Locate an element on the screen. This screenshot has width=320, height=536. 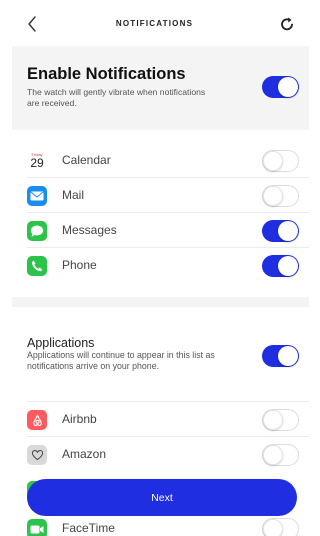
mail-toggle is located at coordinates (280, 196).